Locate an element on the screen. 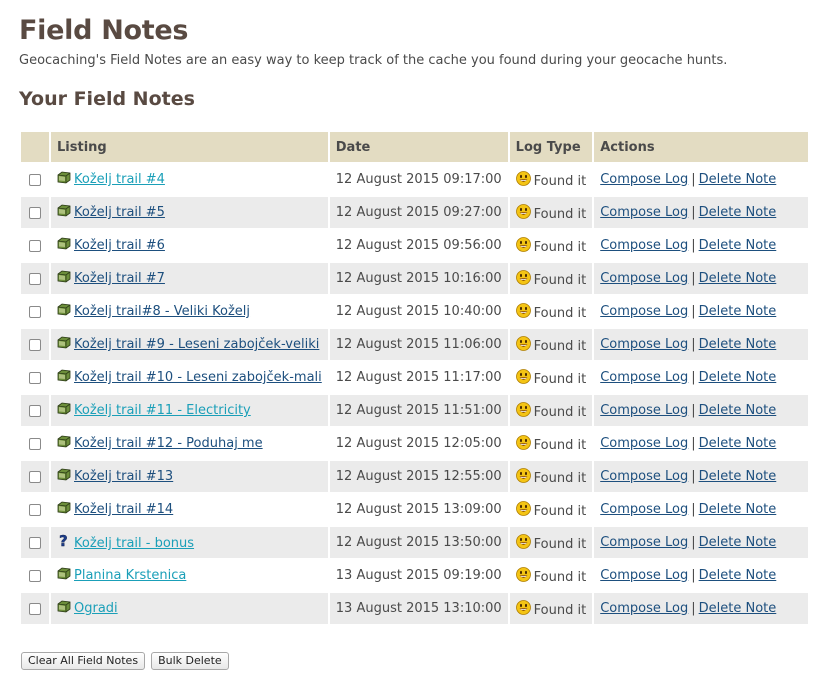 The width and height of the screenshot is (825, 684). listing-link: Koželj trail #9 - Leseni zabojček-veliki is located at coordinates (196, 344).